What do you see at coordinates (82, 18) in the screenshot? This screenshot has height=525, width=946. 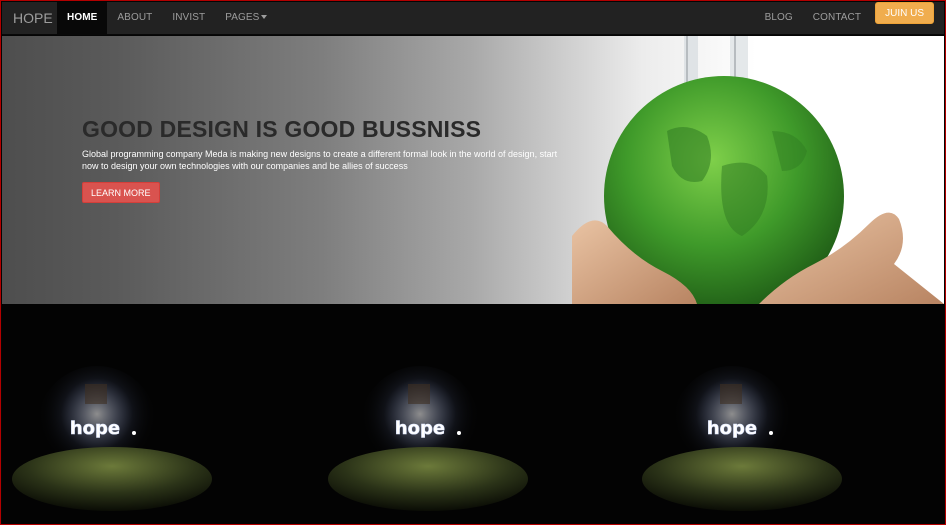 I see `nav-item-home: HOME` at bounding box center [82, 18].